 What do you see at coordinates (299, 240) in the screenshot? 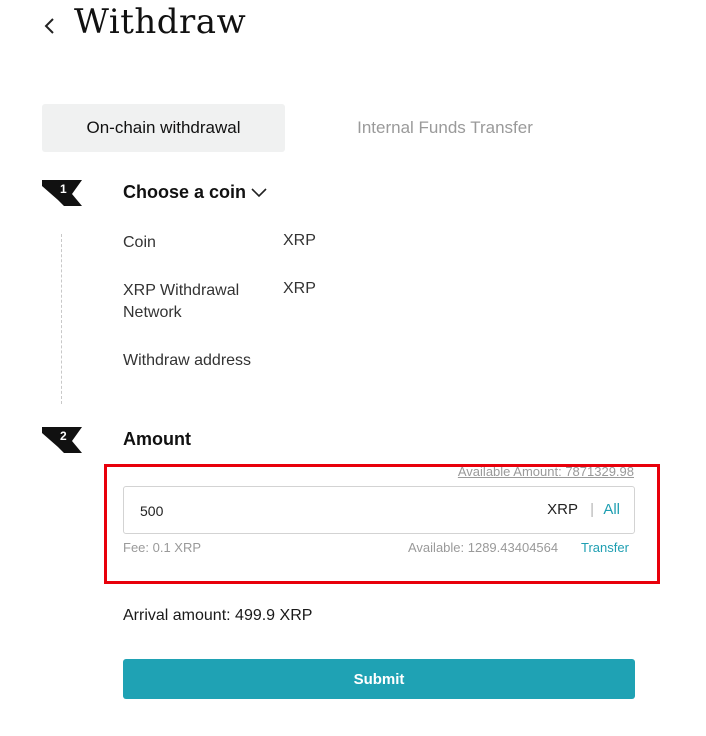
I see `coin-value: XRP` at bounding box center [299, 240].